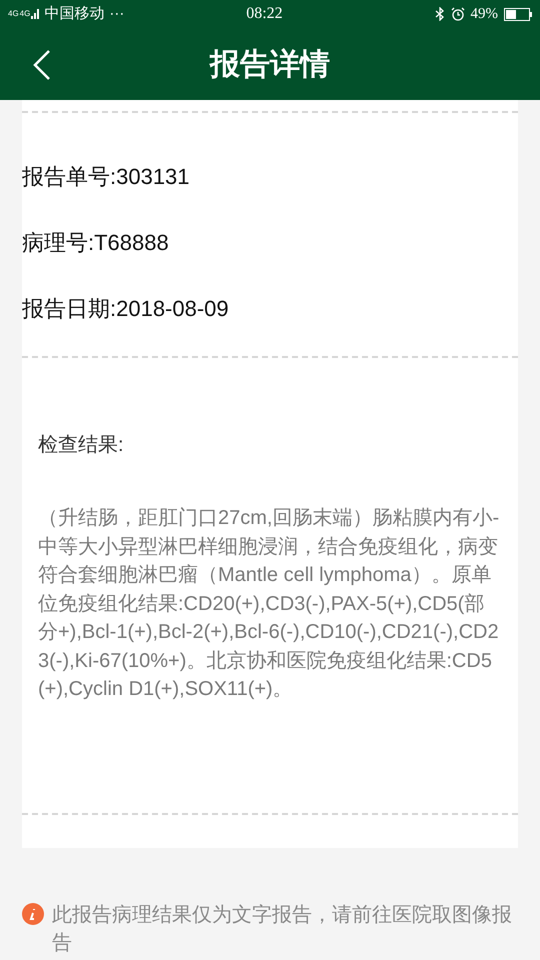 This screenshot has height=960, width=540. Describe the element at coordinates (35, 14) in the screenshot. I see `signal-icon` at that location.